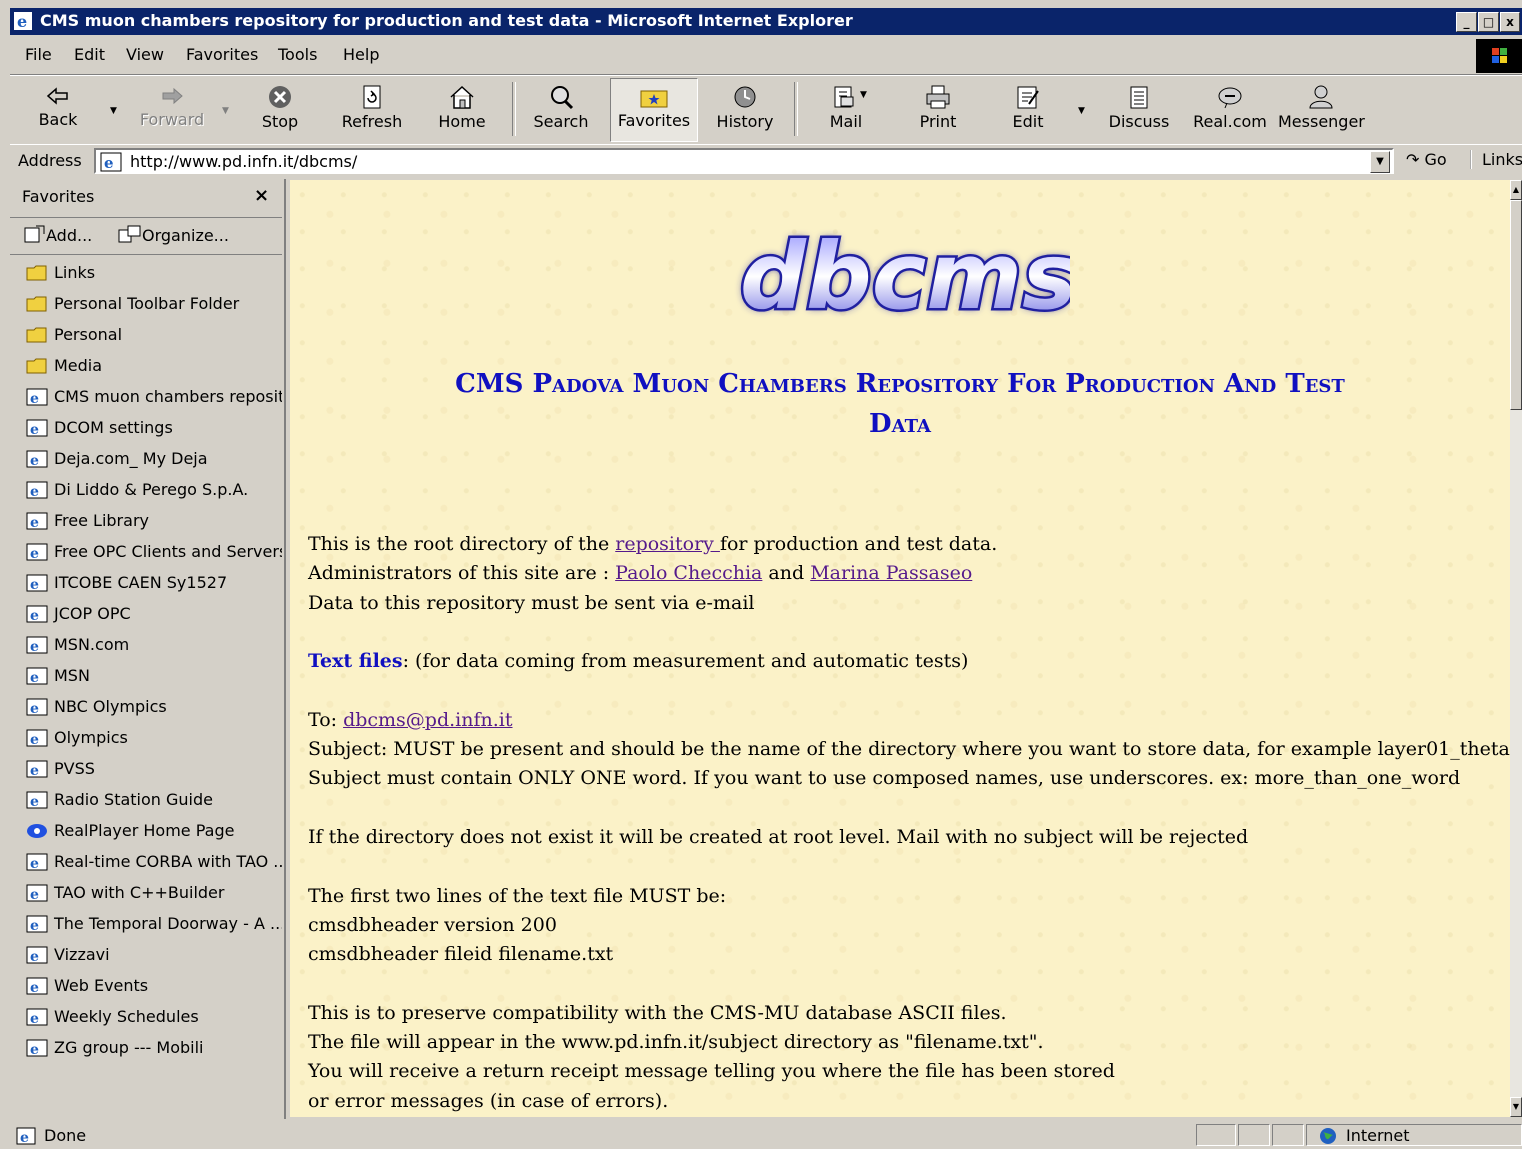 The height and width of the screenshot is (1149, 1522). What do you see at coordinates (1516, 648) in the screenshot?
I see `vertical-scrollbar: ▲ ▼` at bounding box center [1516, 648].